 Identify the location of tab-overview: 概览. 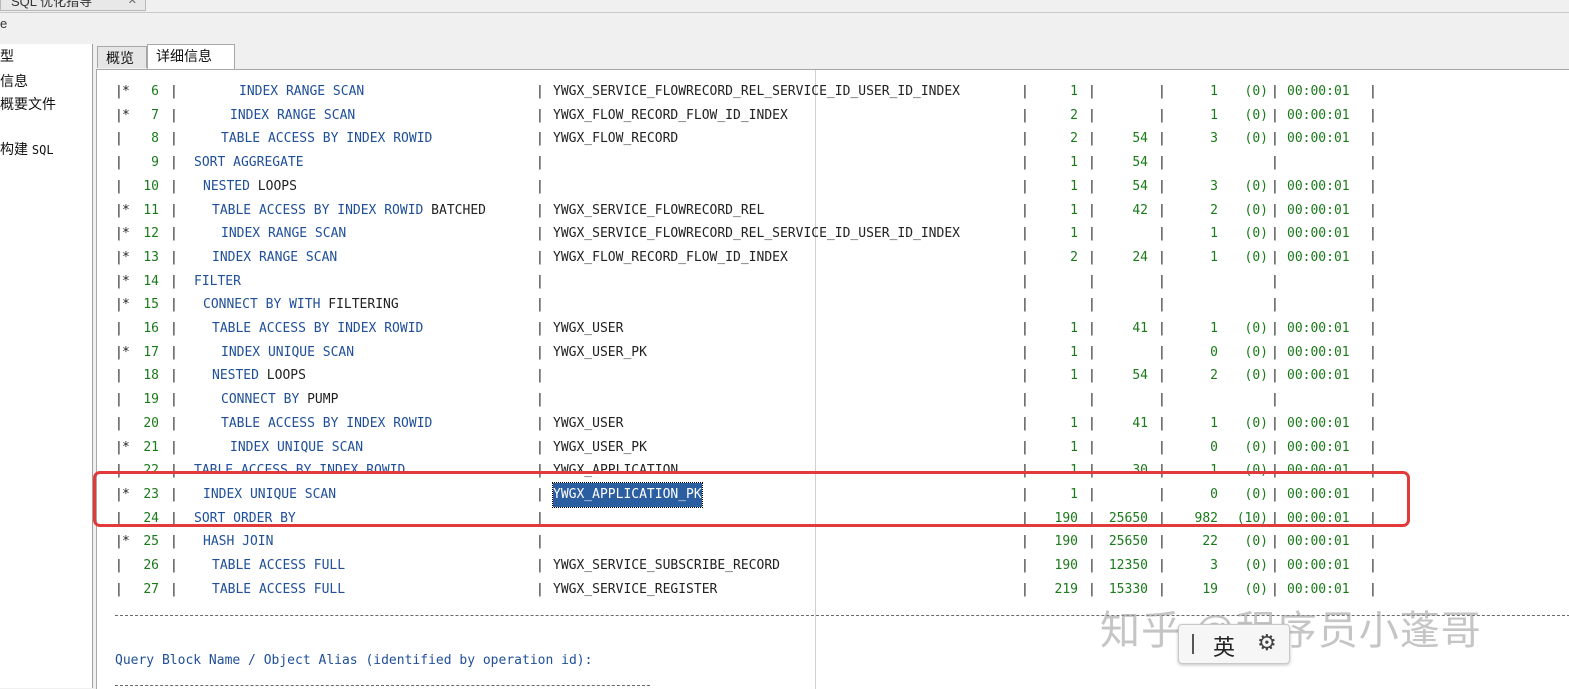
(122, 57).